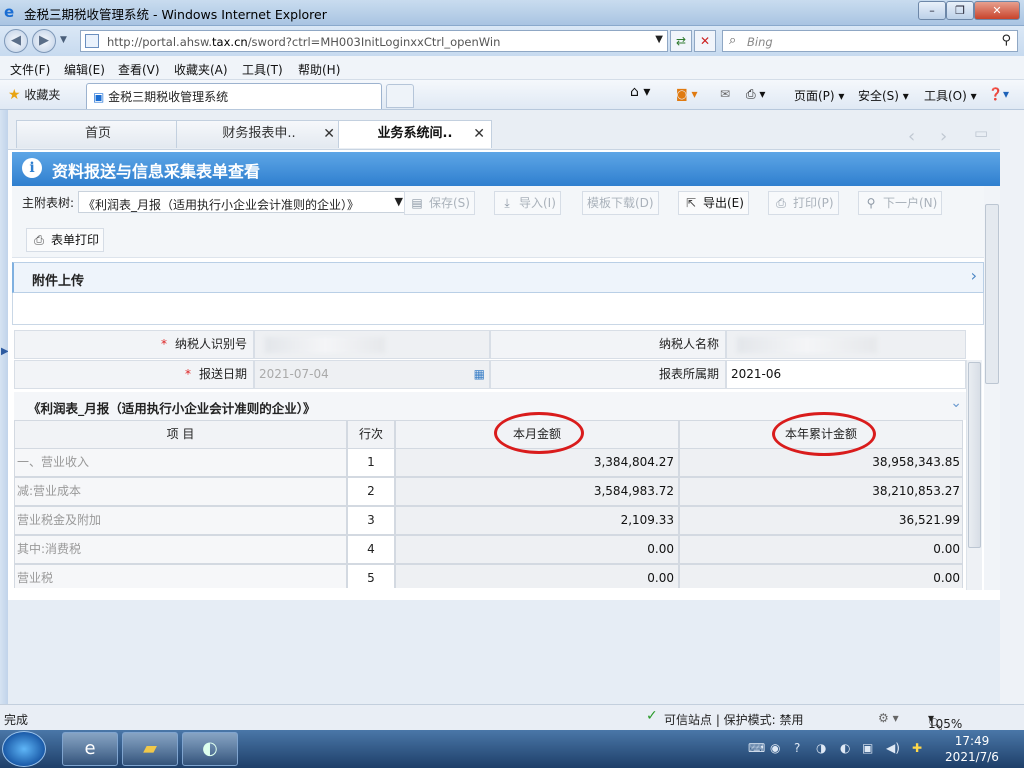  Describe the element at coordinates (537, 520) in the screenshot. I see `row-month-amount: 2,109.33` at that location.